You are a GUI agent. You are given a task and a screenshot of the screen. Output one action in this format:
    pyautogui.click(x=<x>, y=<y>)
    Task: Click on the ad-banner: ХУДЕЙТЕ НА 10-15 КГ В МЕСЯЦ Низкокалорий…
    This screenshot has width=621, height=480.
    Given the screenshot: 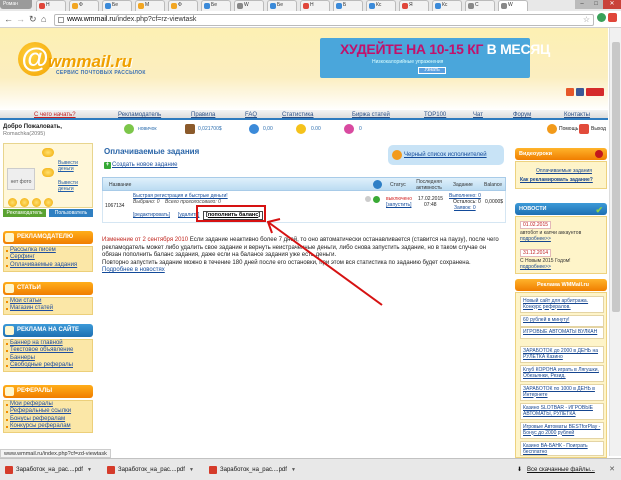 What is the action you would take?
    pyautogui.click(x=435, y=58)
    